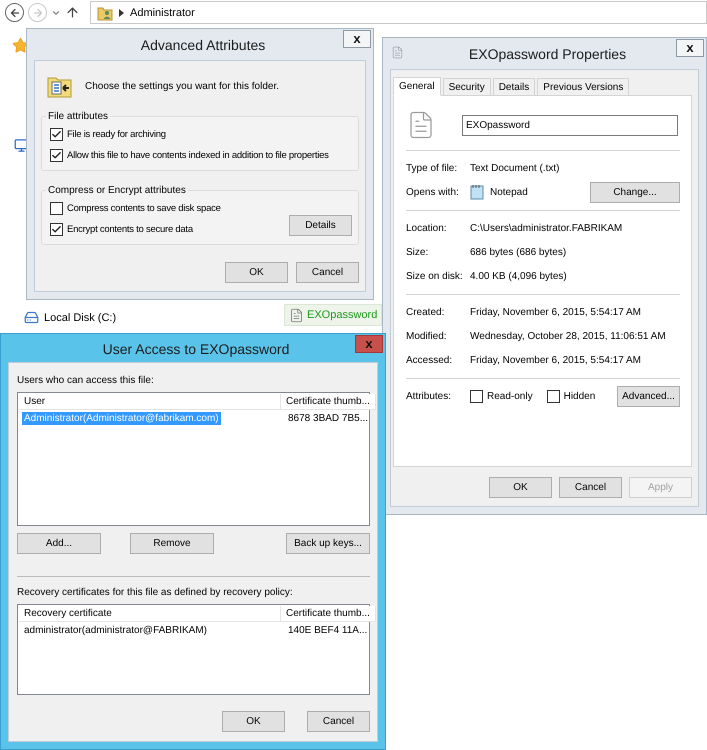 This screenshot has width=707, height=750. What do you see at coordinates (418, 252) in the screenshot?
I see `property-label: Size:` at bounding box center [418, 252].